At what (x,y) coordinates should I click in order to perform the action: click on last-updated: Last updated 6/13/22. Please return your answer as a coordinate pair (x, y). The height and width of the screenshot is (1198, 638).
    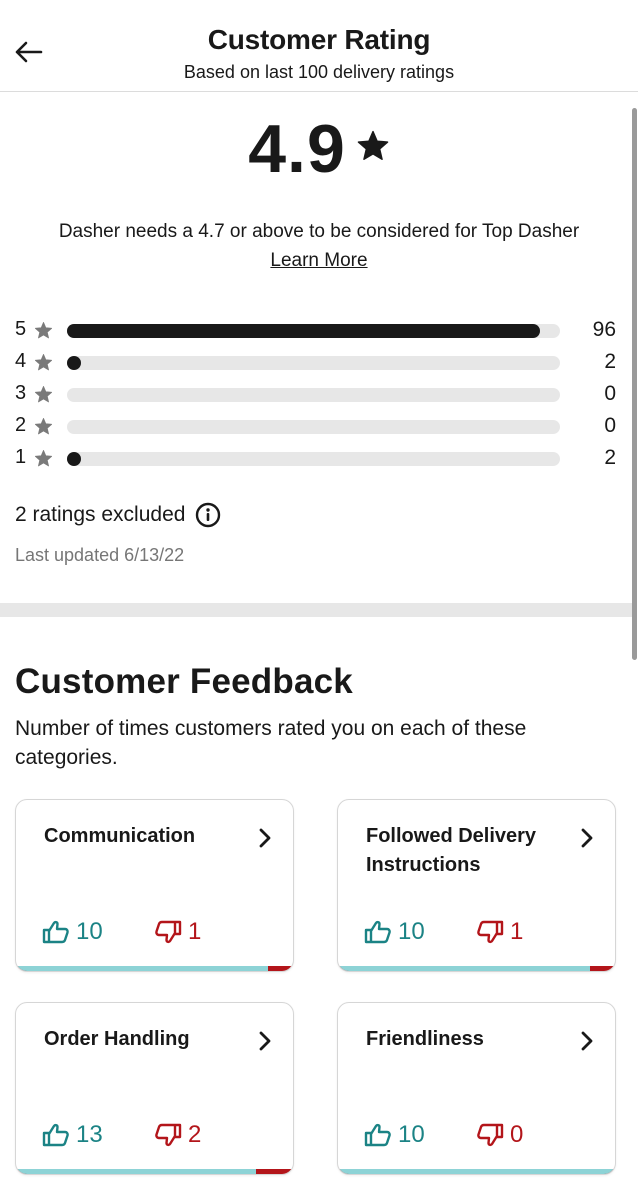
    Looking at the image, I should click on (100, 555).